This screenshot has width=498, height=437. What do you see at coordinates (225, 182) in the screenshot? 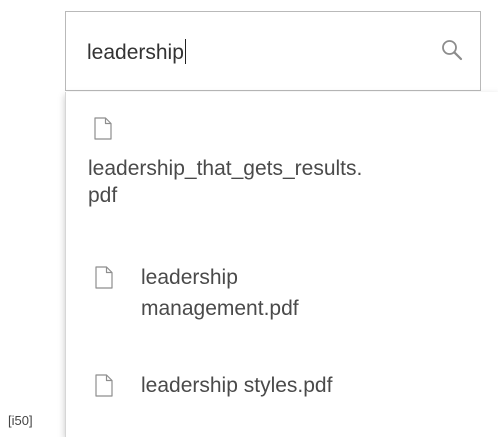
I see `result-label: leadership_that_gets_results. pdf` at bounding box center [225, 182].